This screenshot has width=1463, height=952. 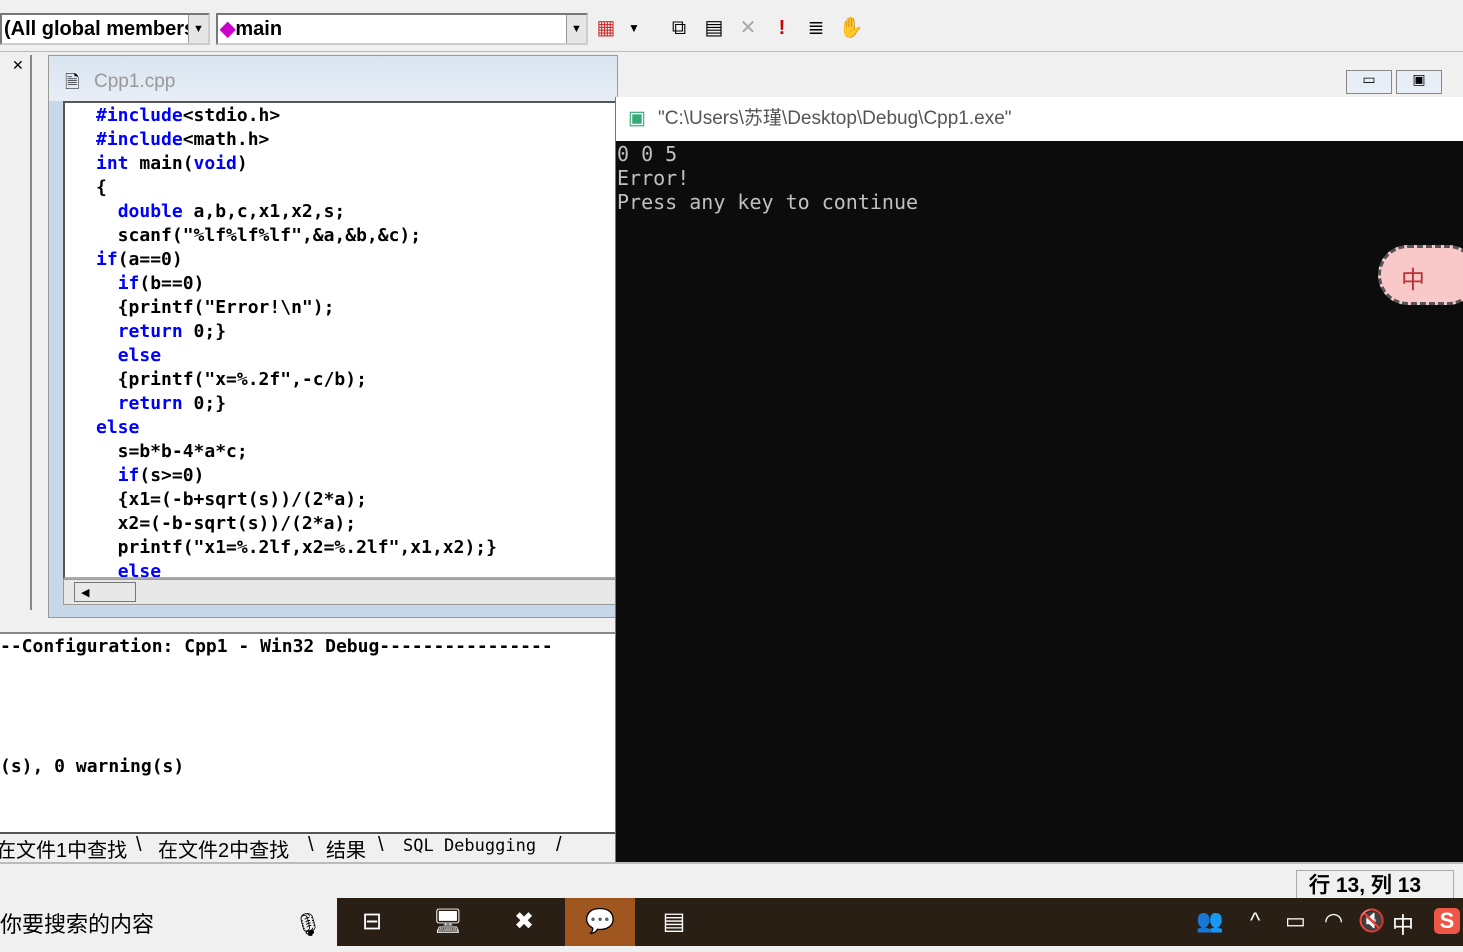 What do you see at coordinates (679, 28) in the screenshot?
I see `compile-icon: ⧉` at bounding box center [679, 28].